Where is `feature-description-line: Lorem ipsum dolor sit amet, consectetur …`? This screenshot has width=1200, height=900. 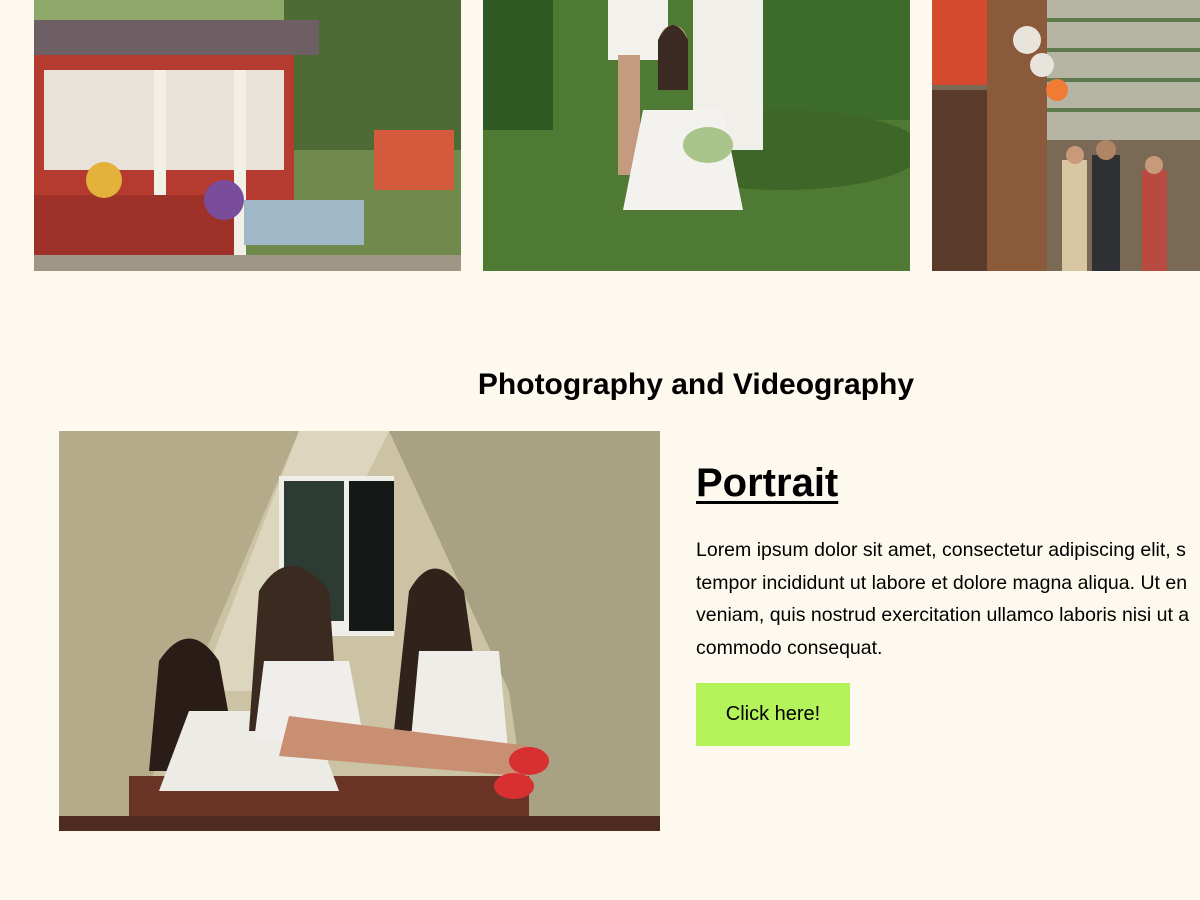
feature-description-line: Lorem ipsum dolor sit amet, consectetur … is located at coordinates (941, 550).